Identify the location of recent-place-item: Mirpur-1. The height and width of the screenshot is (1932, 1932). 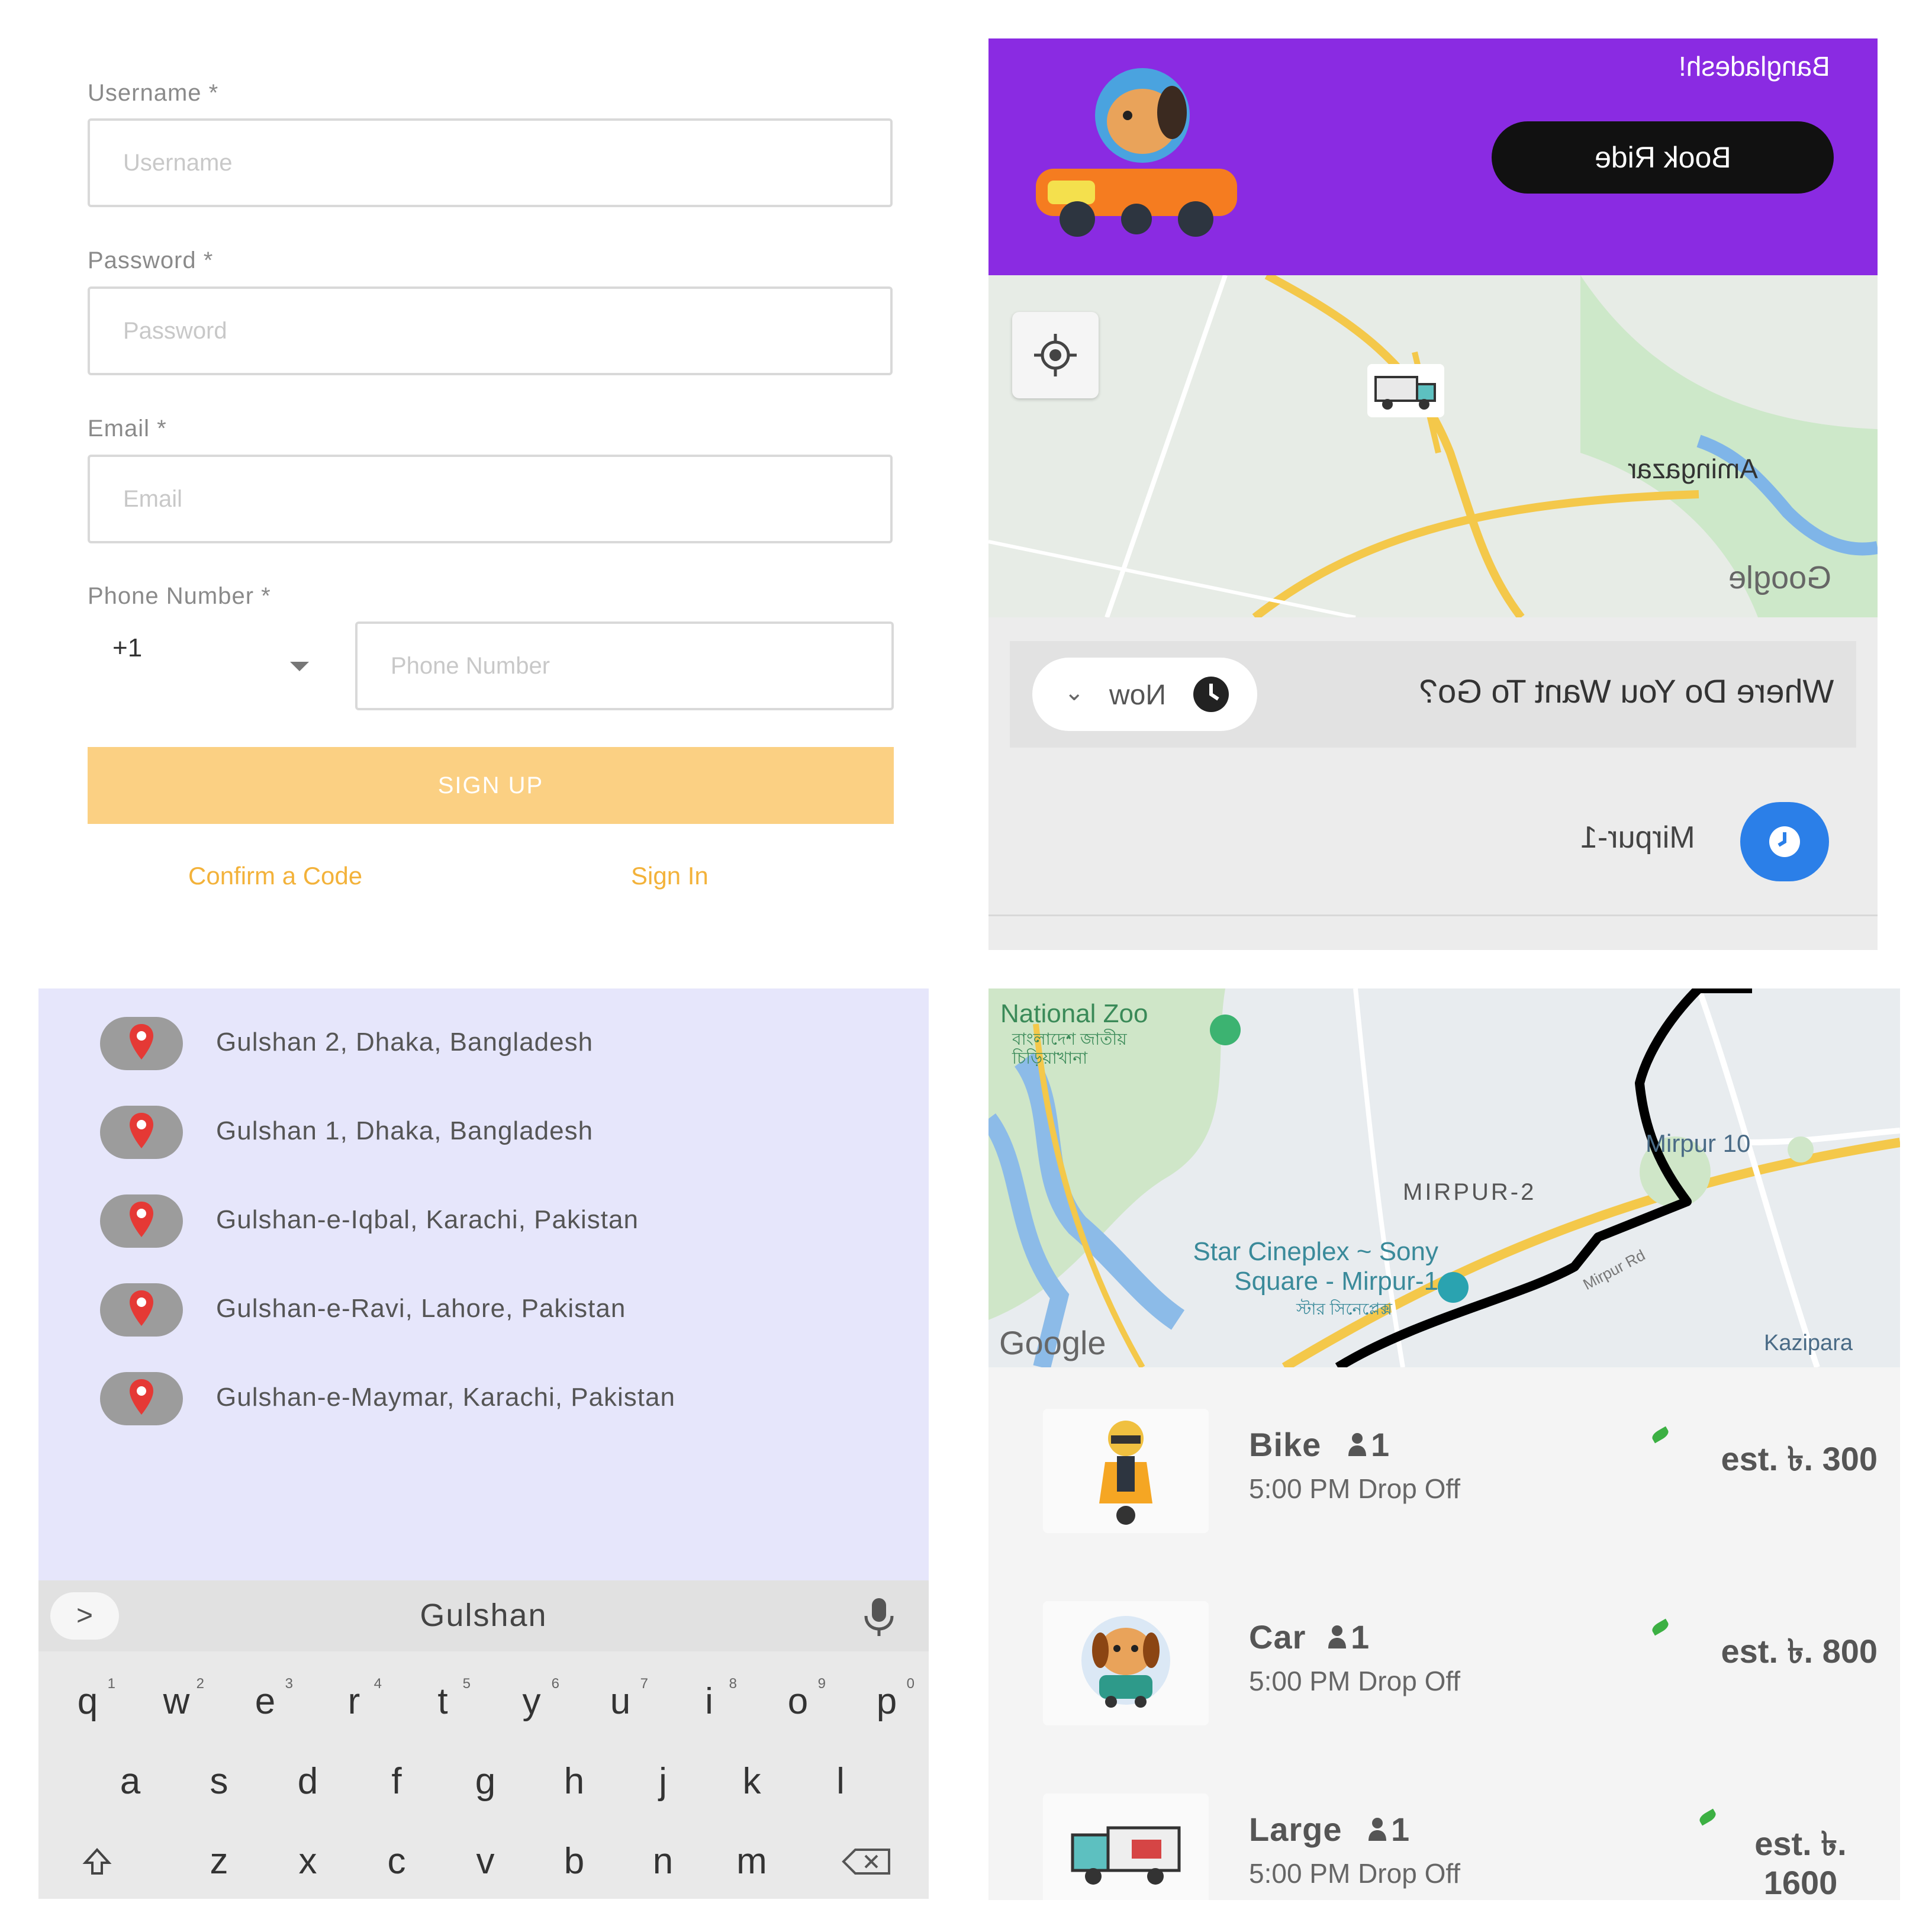
(1637, 838).